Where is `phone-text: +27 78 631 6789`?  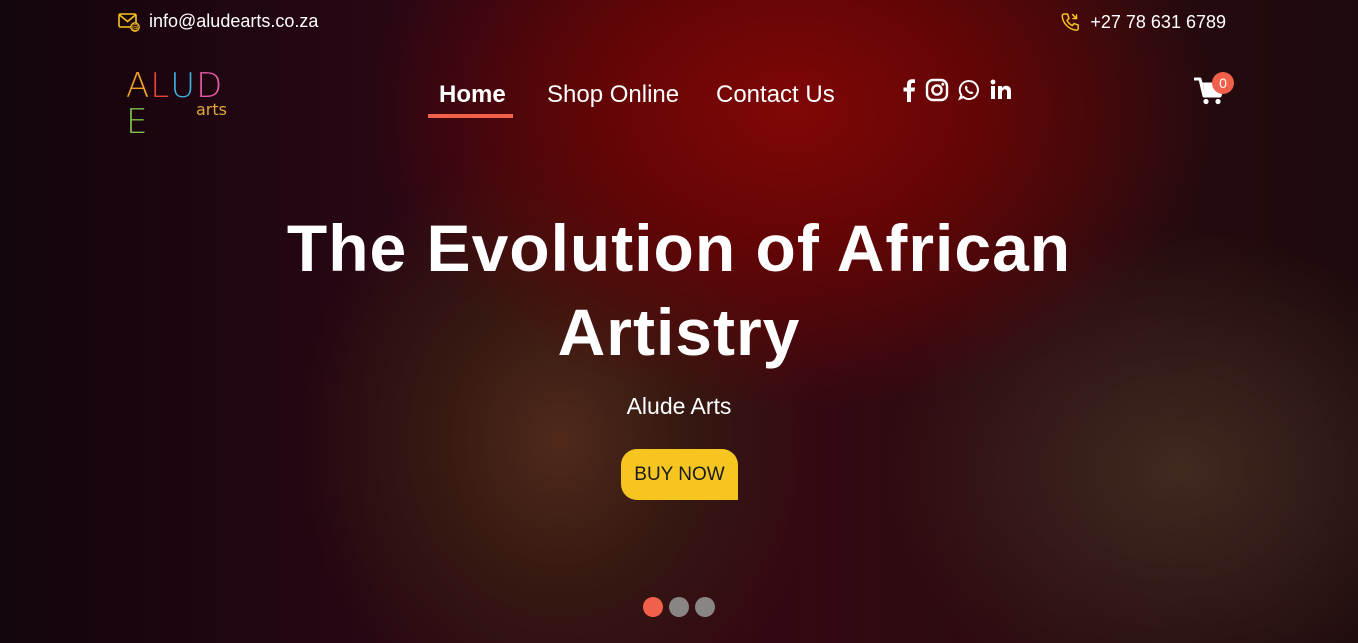
phone-text: +27 78 631 6789 is located at coordinates (1158, 21).